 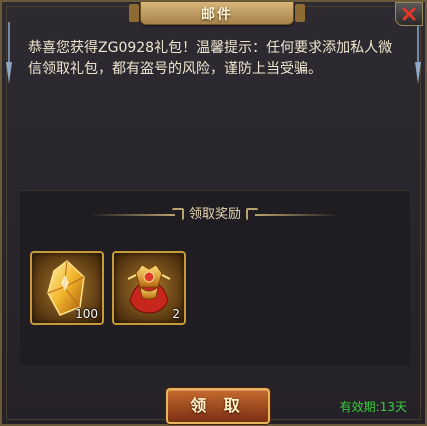 What do you see at coordinates (86, 314) in the screenshot?
I see `item-count: 100` at bounding box center [86, 314].